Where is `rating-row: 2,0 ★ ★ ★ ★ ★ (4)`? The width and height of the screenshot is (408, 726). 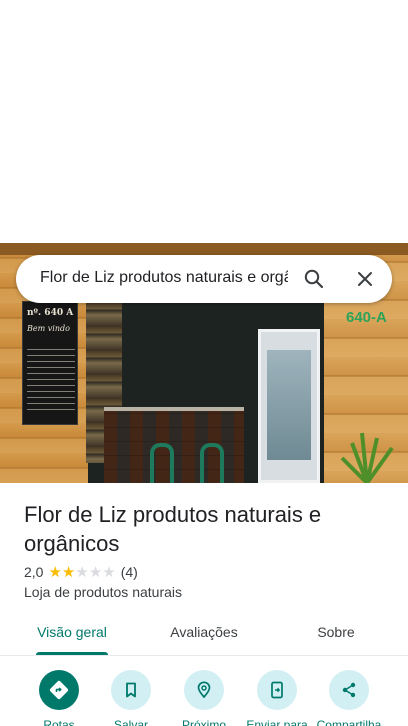
rating-row: 2,0 ★ ★ ★ ★ ★ (4) is located at coordinates (81, 572).